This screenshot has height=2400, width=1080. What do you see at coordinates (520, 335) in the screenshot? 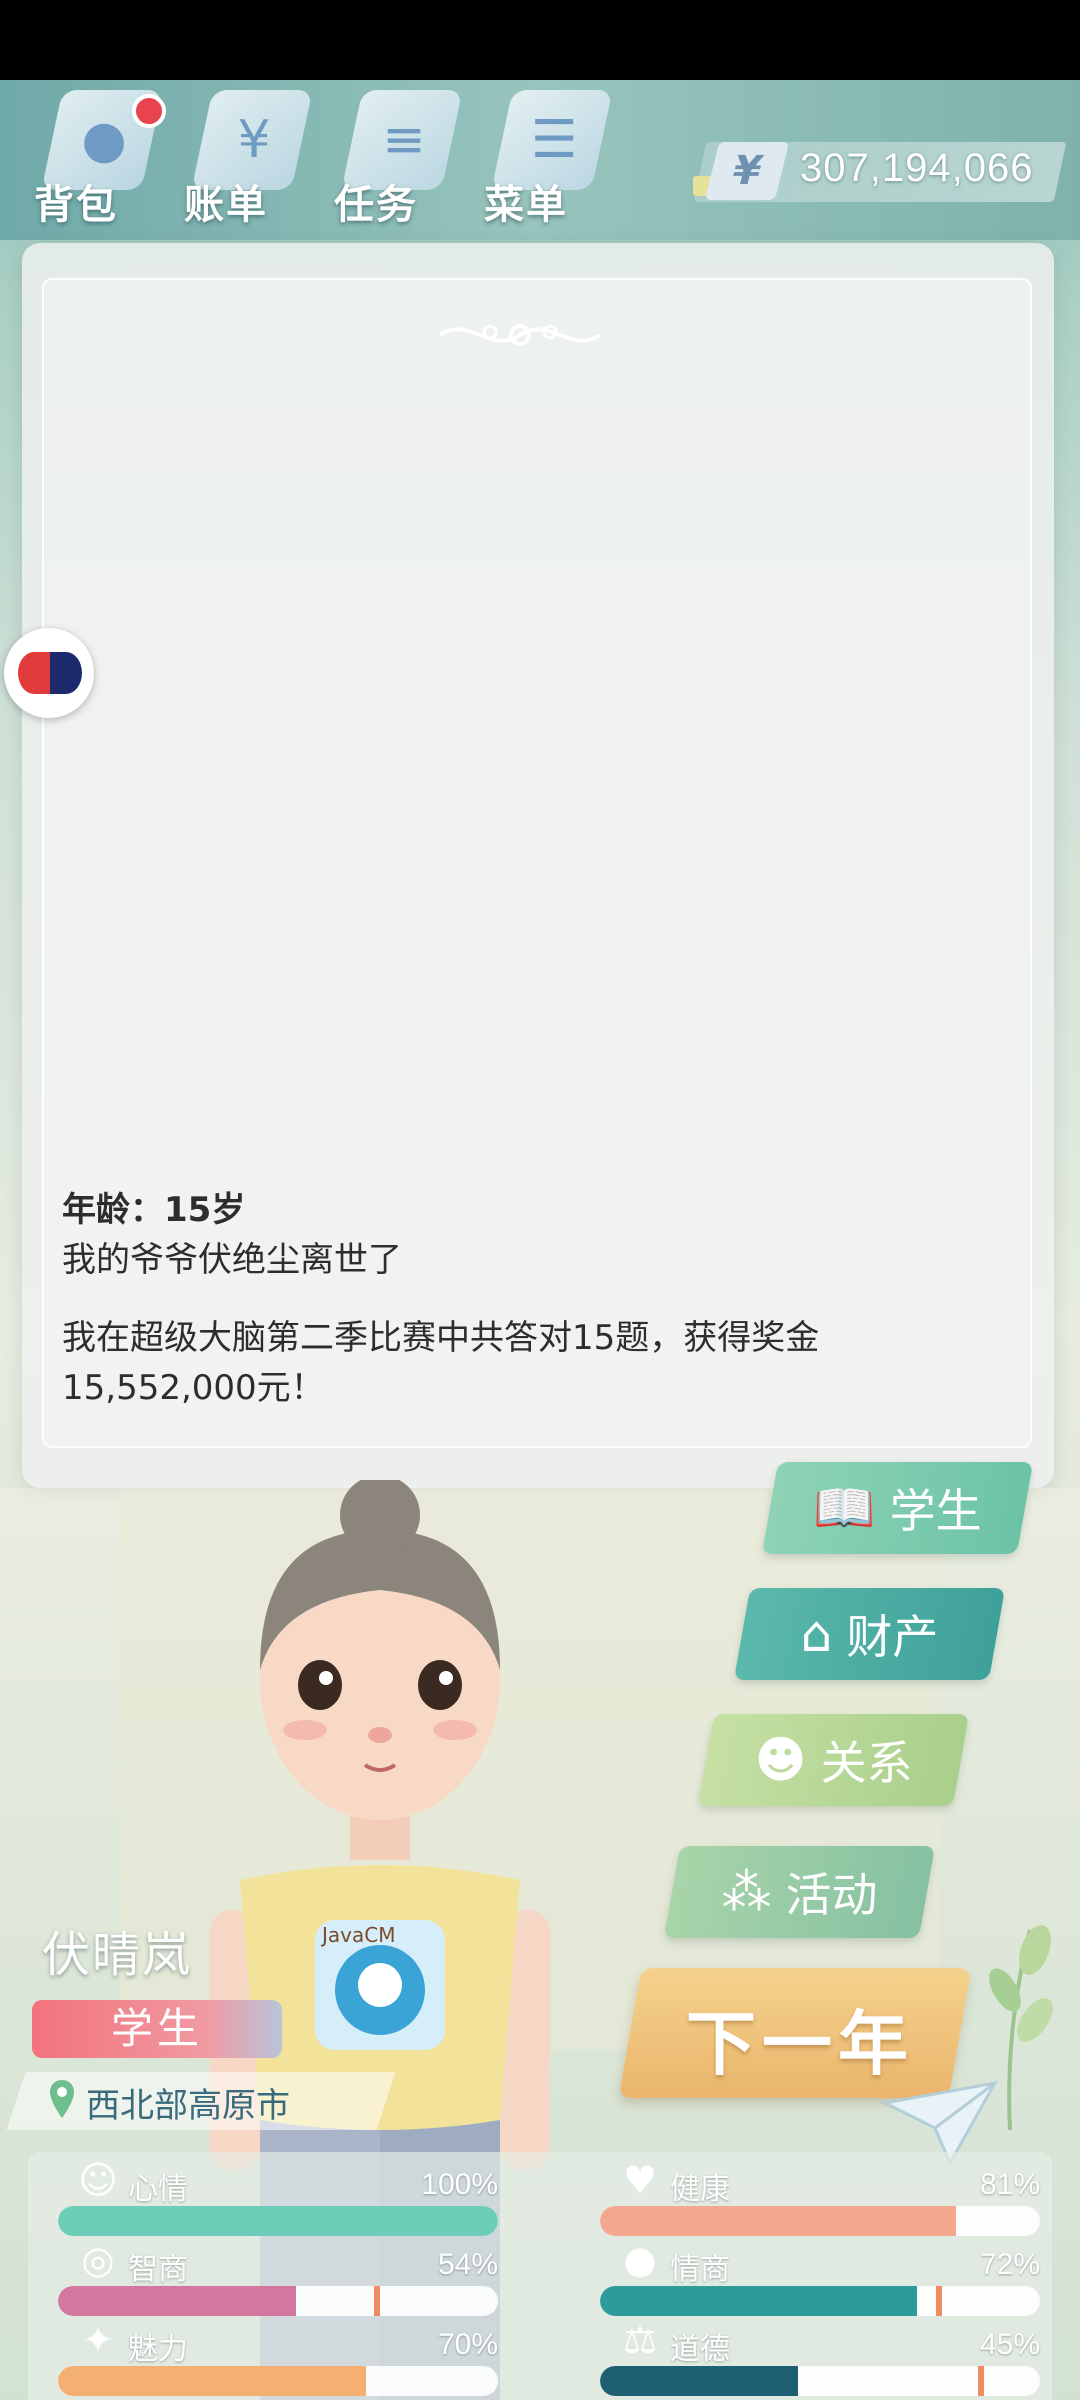
I see `ornament-icon` at bounding box center [520, 335].